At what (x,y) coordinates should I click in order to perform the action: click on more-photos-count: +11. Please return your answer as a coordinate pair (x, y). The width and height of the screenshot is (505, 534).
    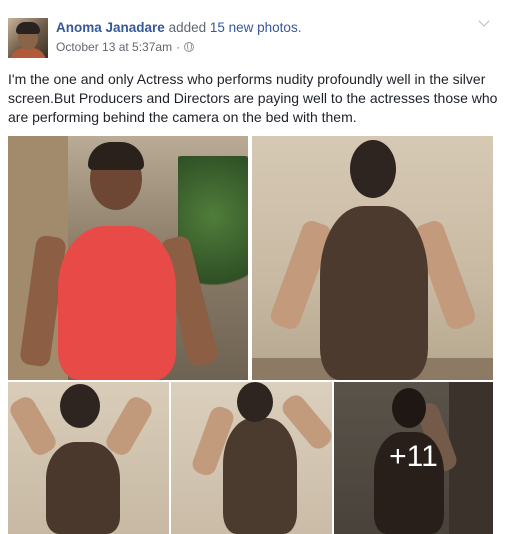
    Looking at the image, I should click on (413, 456).